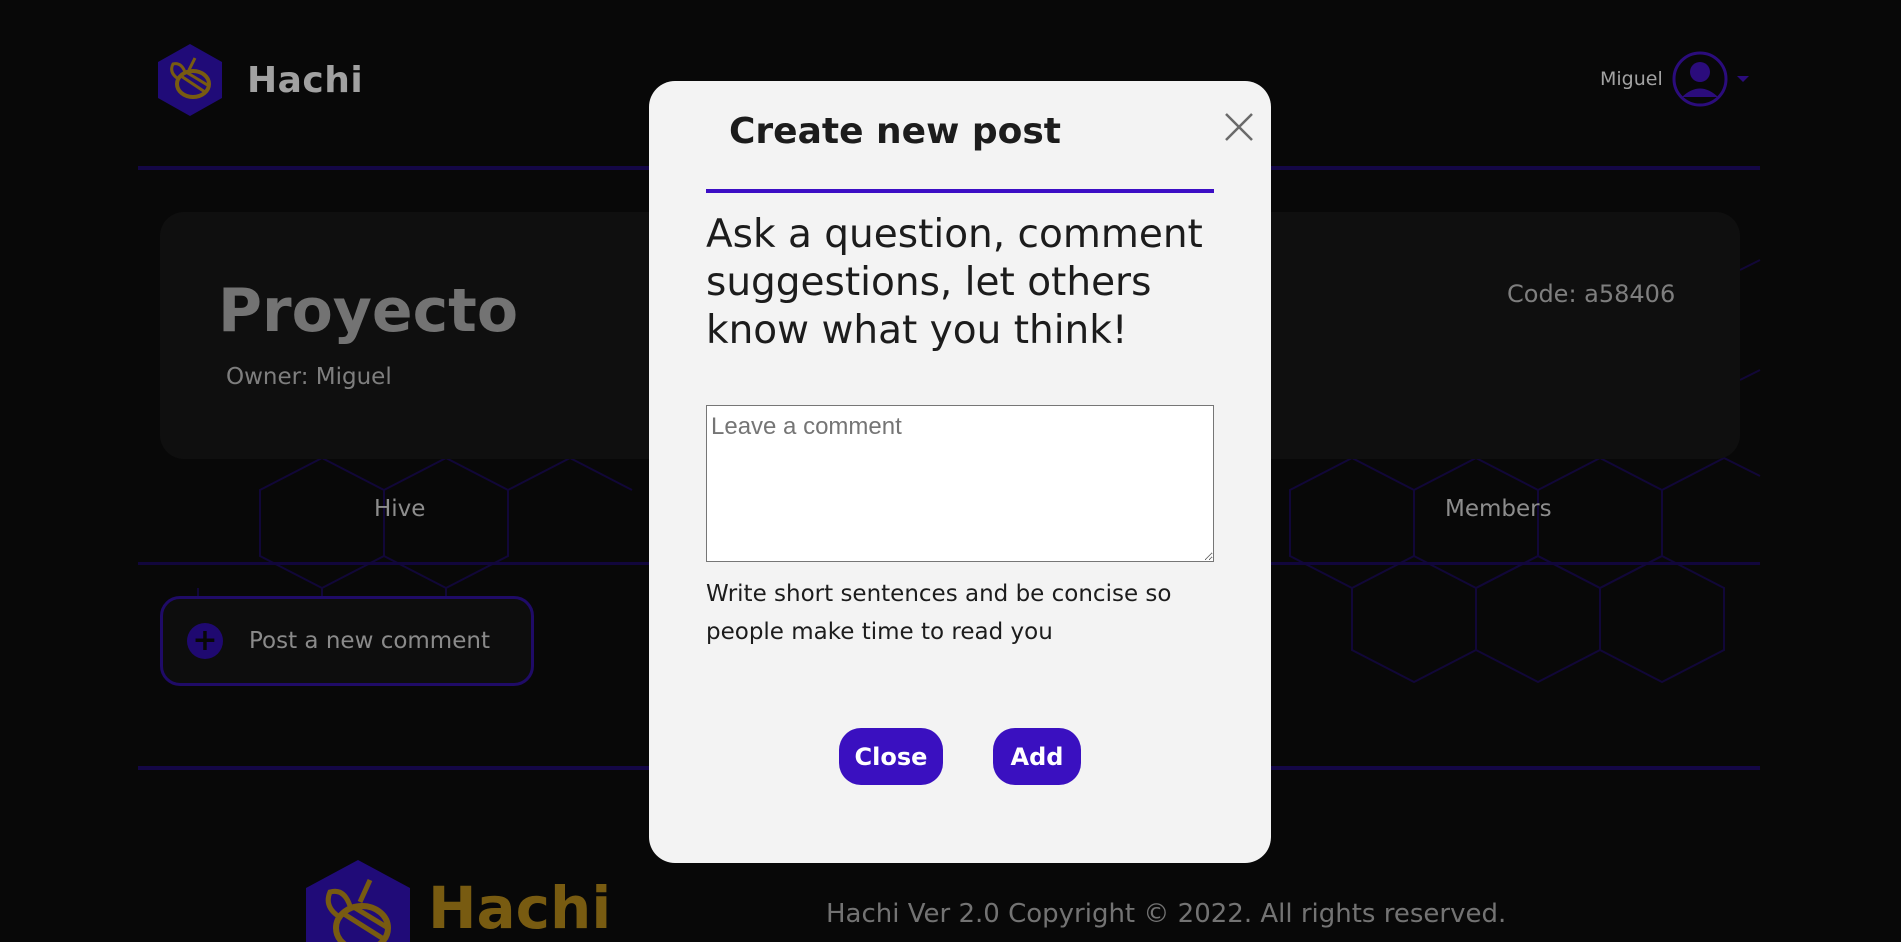 This screenshot has width=1901, height=942. I want to click on close-button: Close, so click(891, 756).